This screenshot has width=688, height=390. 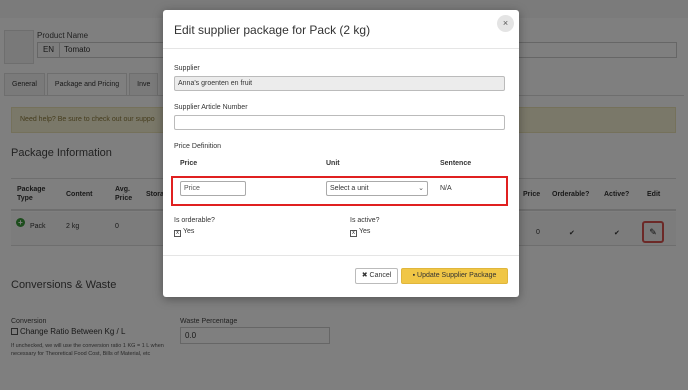 What do you see at coordinates (339, 122) in the screenshot?
I see `article-number-input` at bounding box center [339, 122].